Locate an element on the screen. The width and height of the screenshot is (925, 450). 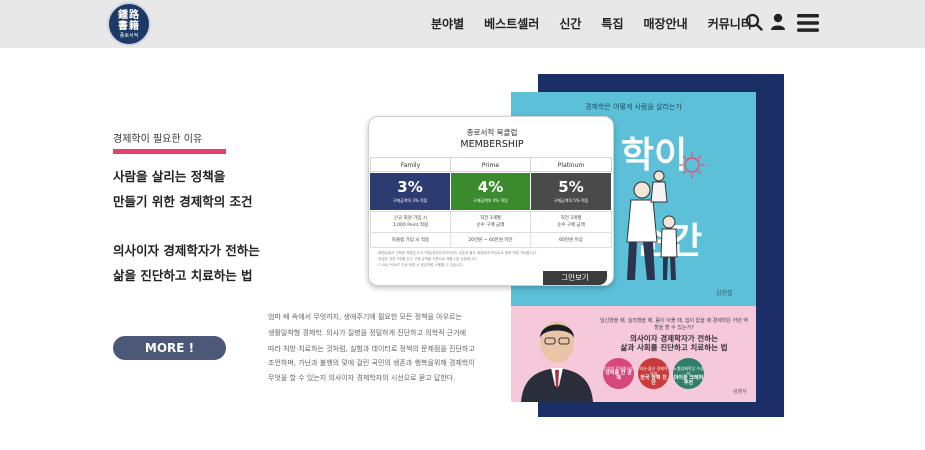
tier-rate-prime-value: 4% is located at coordinates (490, 187).